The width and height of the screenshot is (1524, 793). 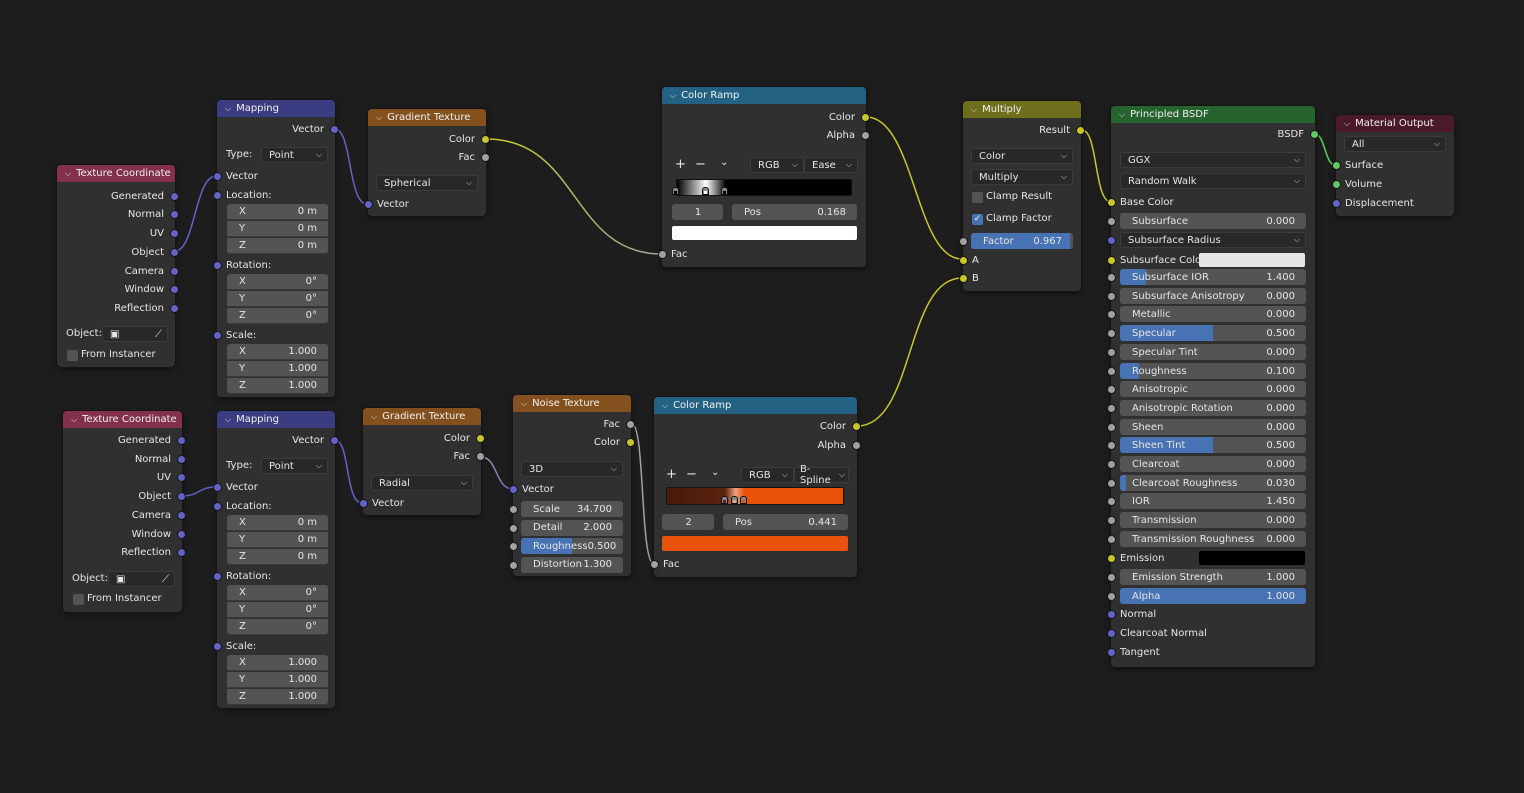 What do you see at coordinates (1213, 464) in the screenshot?
I see `clearcoat-slider: Clearcoat 0.000` at bounding box center [1213, 464].